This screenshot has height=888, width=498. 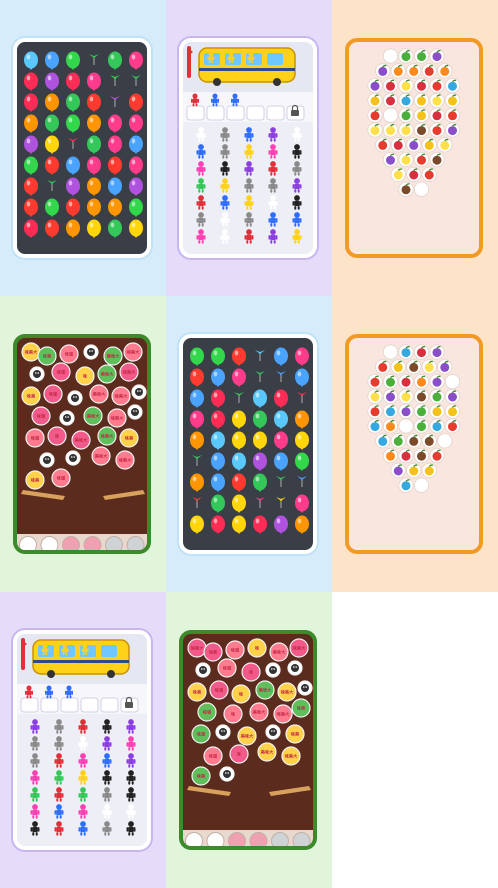 I want to click on coin-label: 味美大, so click(x=299, y=648).